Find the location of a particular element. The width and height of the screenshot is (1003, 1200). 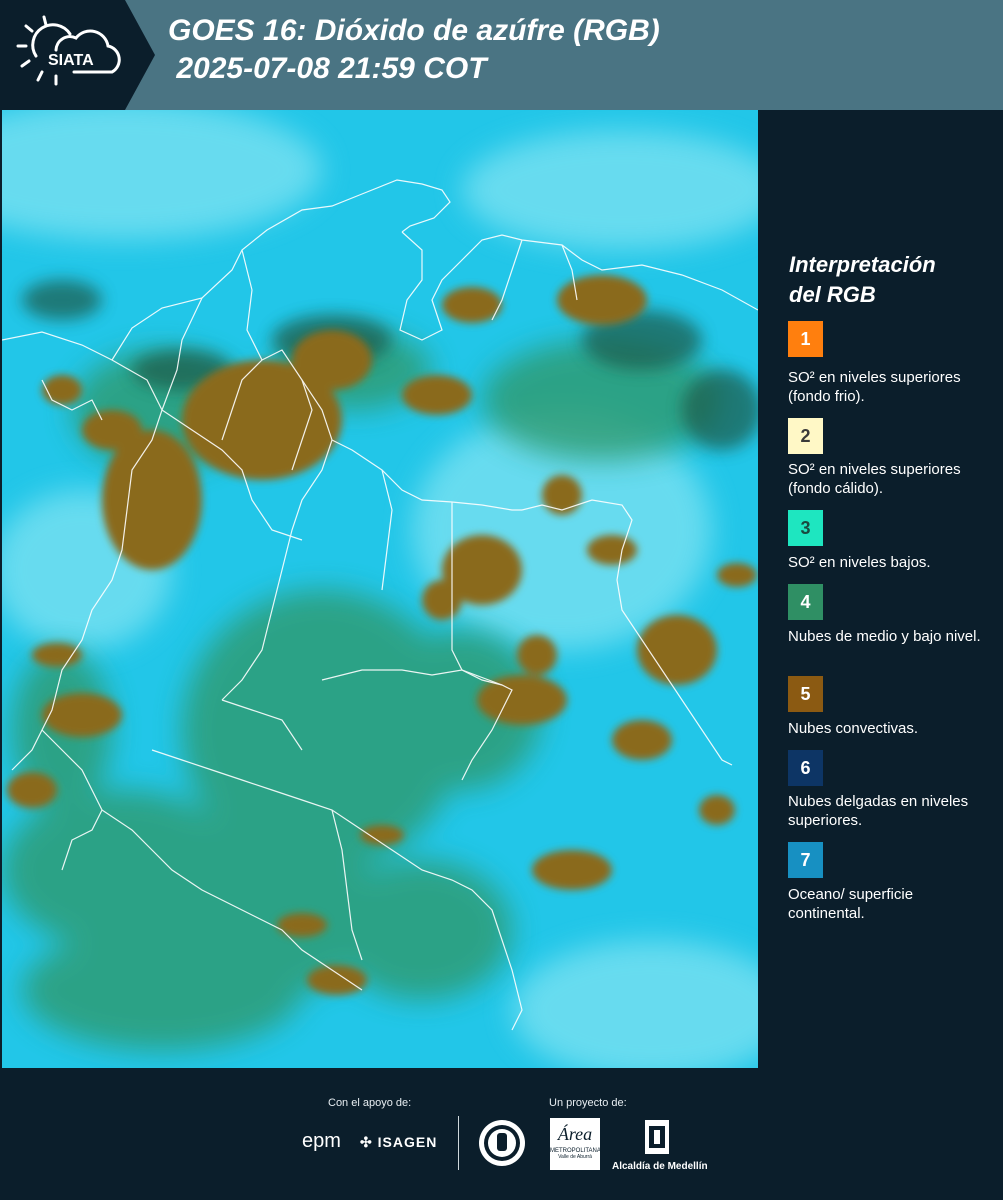

seal-icon is located at coordinates (502, 1143).